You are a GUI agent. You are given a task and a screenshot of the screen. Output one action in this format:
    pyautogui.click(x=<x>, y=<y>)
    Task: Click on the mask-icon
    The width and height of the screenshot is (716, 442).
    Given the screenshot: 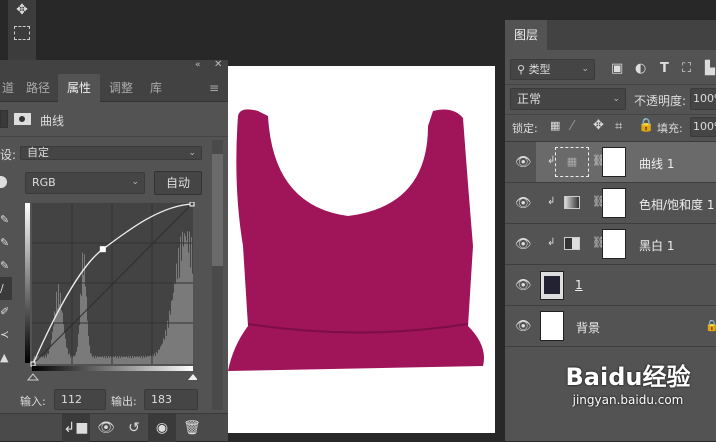 What is the action you would take?
    pyautogui.click(x=22, y=119)
    